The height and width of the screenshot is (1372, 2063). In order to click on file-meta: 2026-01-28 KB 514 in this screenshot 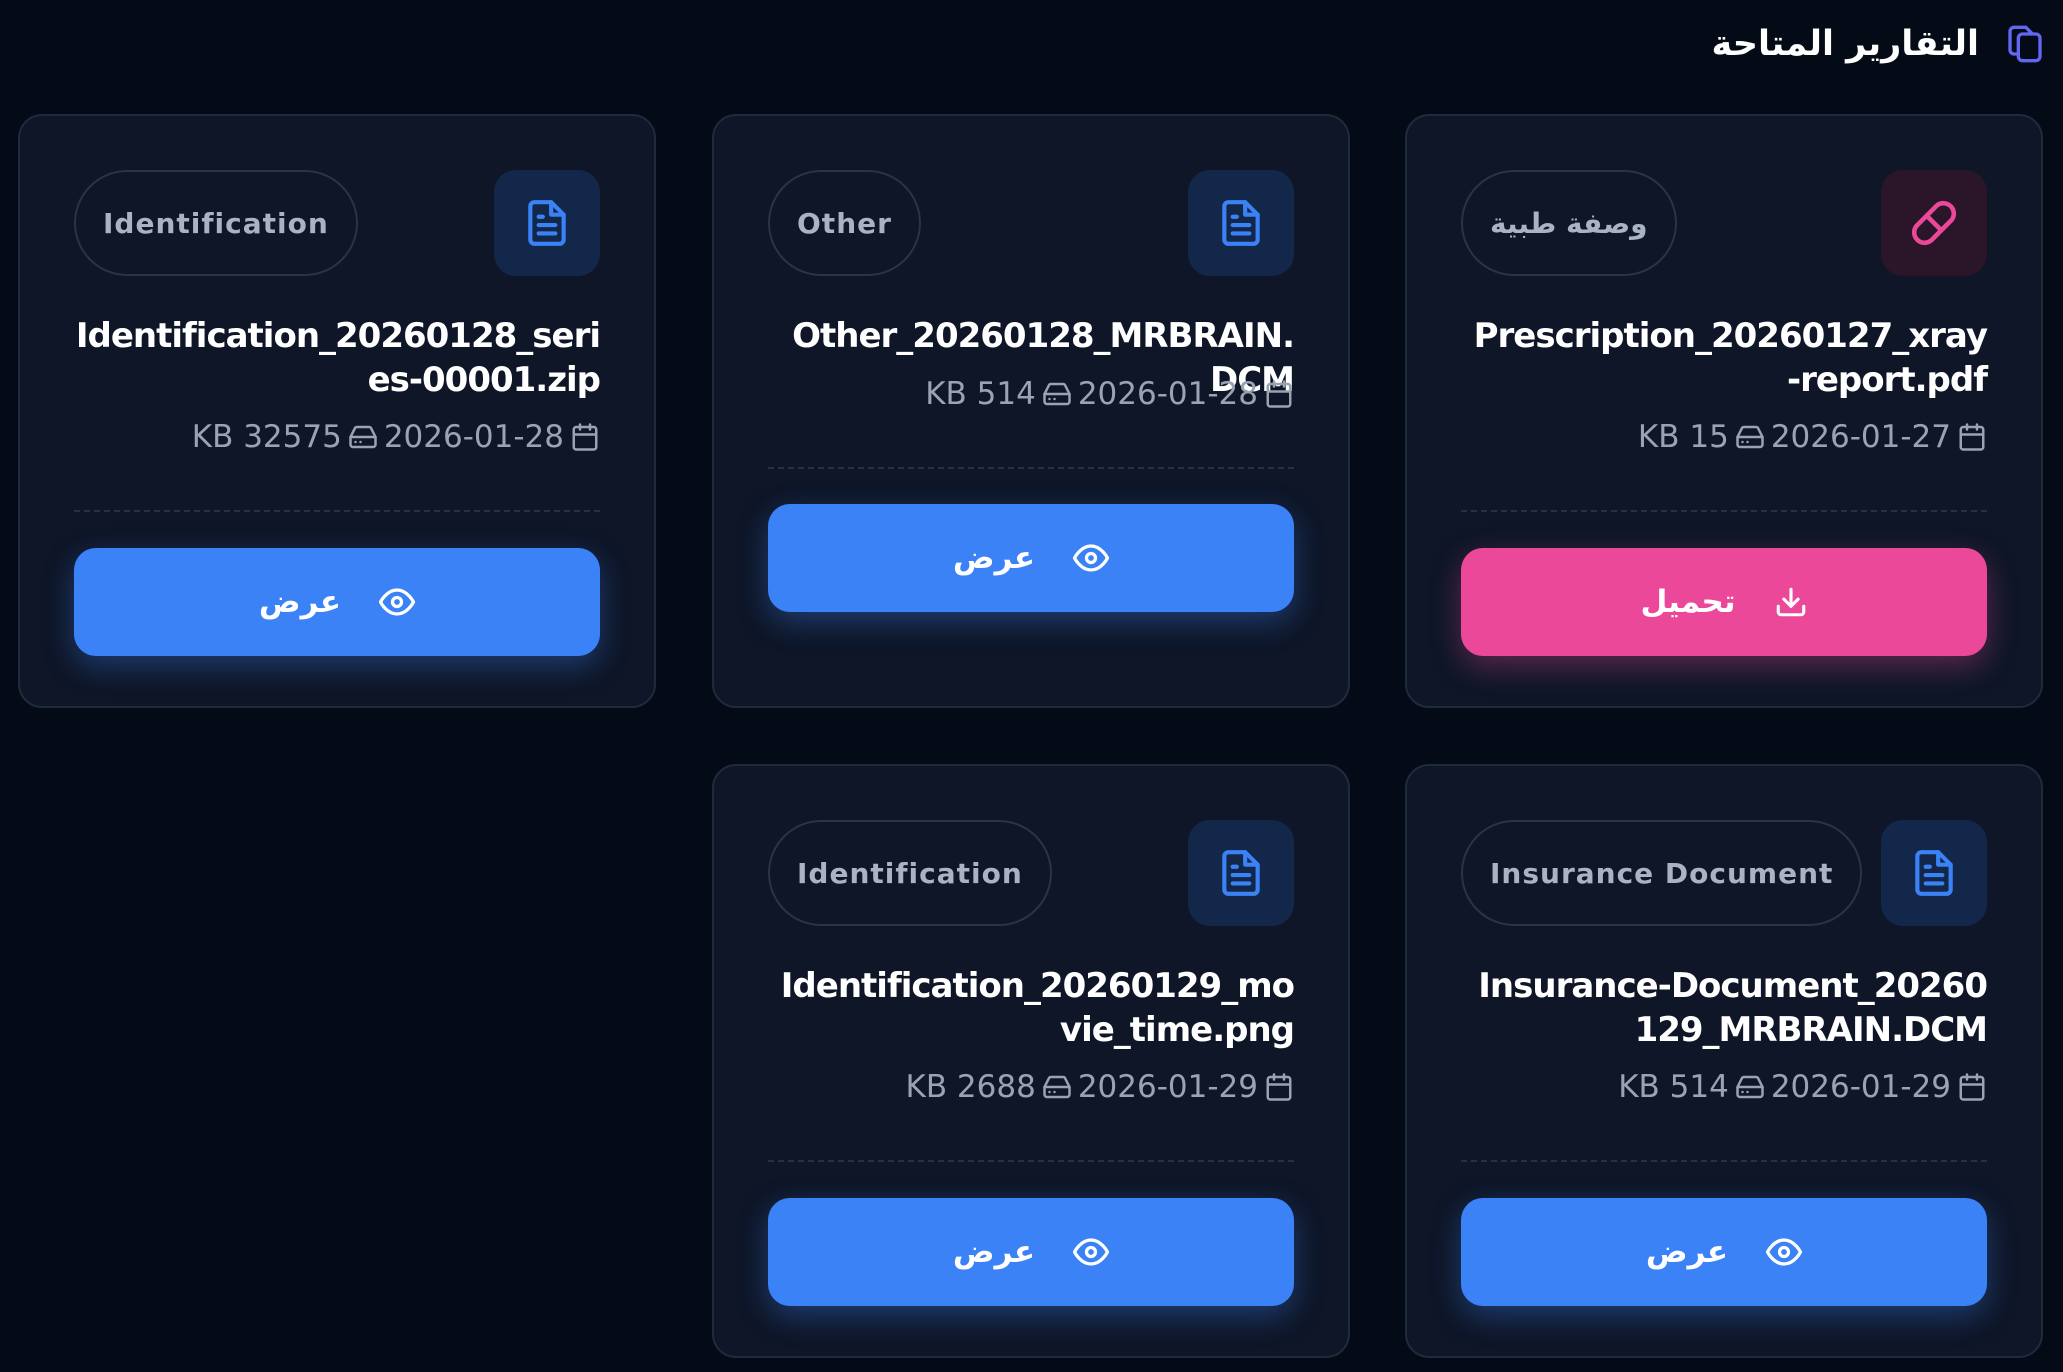, I will do `click(1031, 394)`.